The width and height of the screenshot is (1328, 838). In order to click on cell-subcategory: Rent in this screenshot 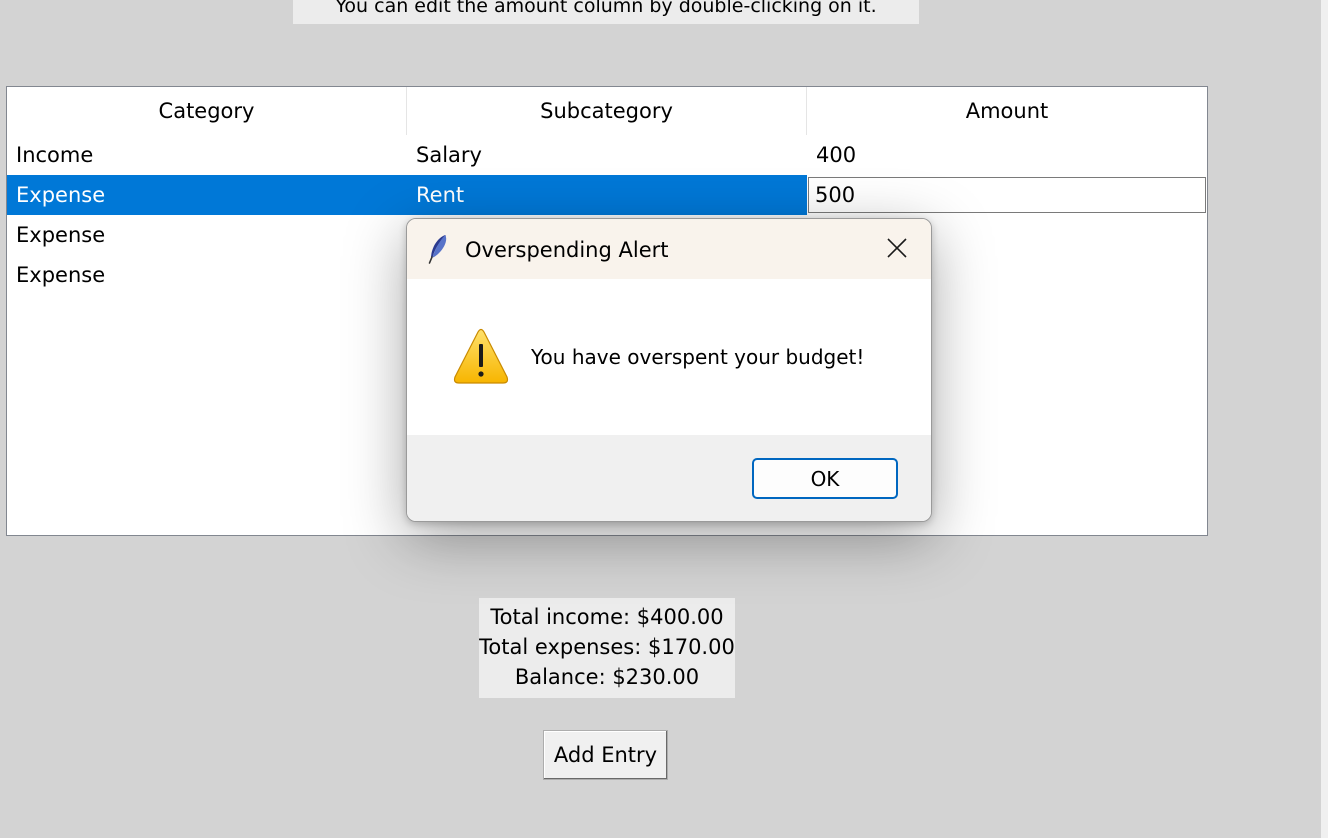, I will do `click(607, 195)`.